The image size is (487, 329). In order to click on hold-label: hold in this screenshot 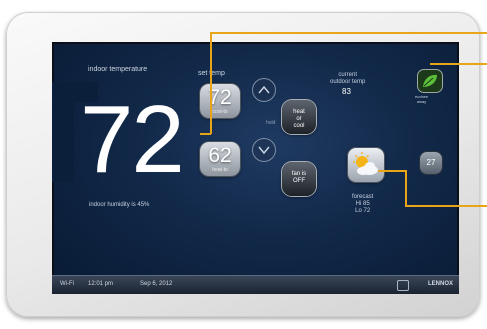, I will do `click(271, 123)`.